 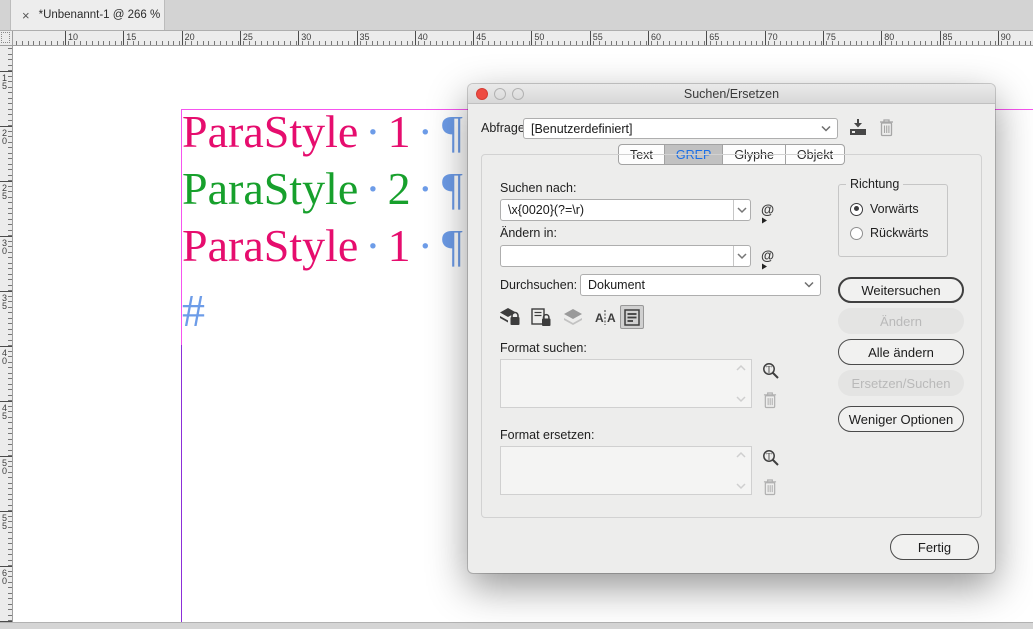 I want to click on paragraph-line-1: ParaStyle · 1 · ¶, so click(x=322, y=131).